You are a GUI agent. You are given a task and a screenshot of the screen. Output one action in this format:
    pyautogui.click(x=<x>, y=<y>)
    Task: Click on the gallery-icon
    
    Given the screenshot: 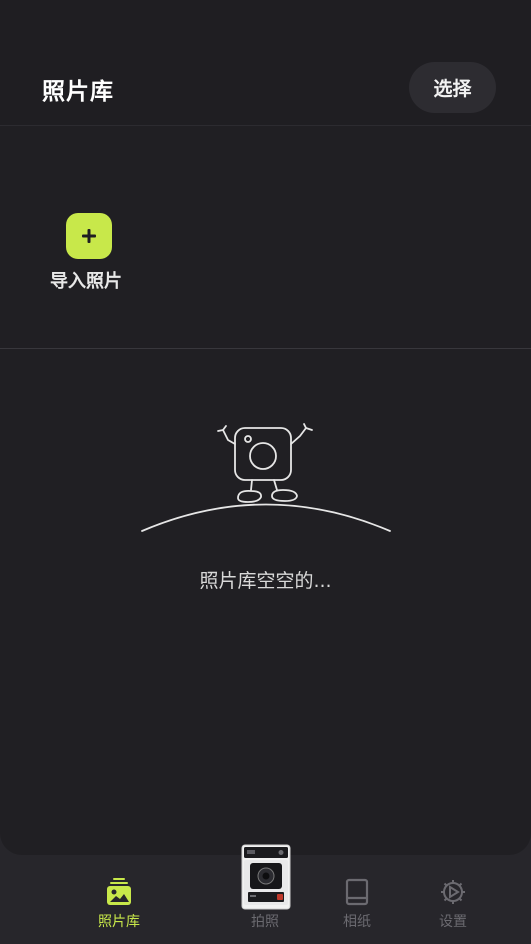 What is the action you would take?
    pyautogui.click(x=119, y=891)
    